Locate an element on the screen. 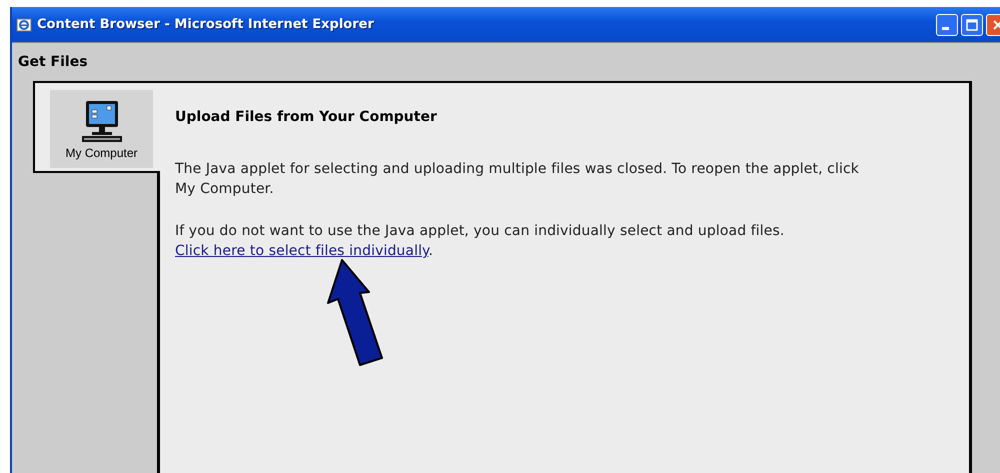 The height and width of the screenshot is (473, 1000). minimize-icon is located at coordinates (945, 28).